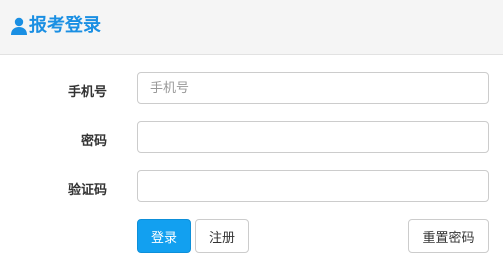 The image size is (503, 261). I want to click on register-button: 注册, so click(222, 236).